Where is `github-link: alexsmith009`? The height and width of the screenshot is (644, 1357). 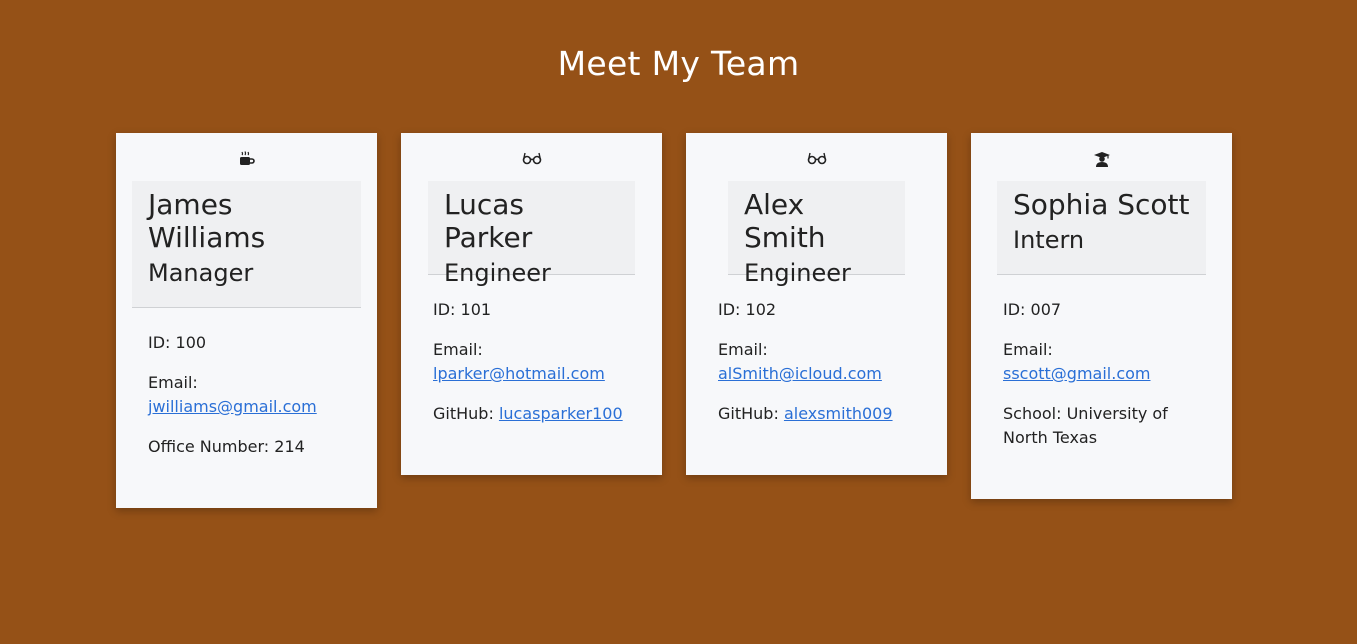 github-link: alexsmith009 is located at coordinates (838, 413).